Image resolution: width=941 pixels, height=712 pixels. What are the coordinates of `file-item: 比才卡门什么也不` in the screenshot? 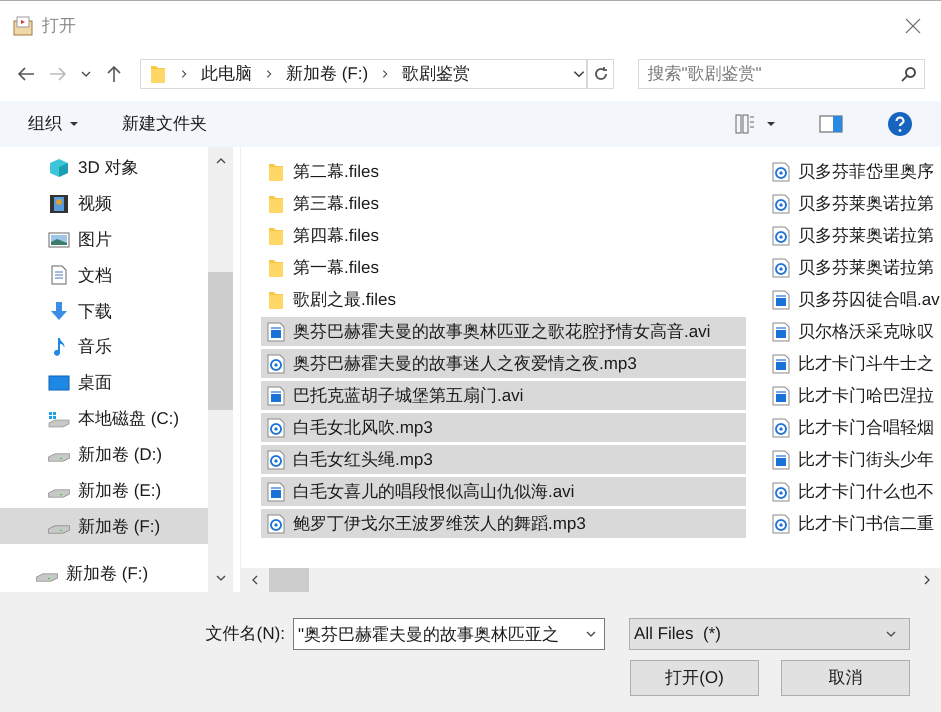 It's located at (853, 491).